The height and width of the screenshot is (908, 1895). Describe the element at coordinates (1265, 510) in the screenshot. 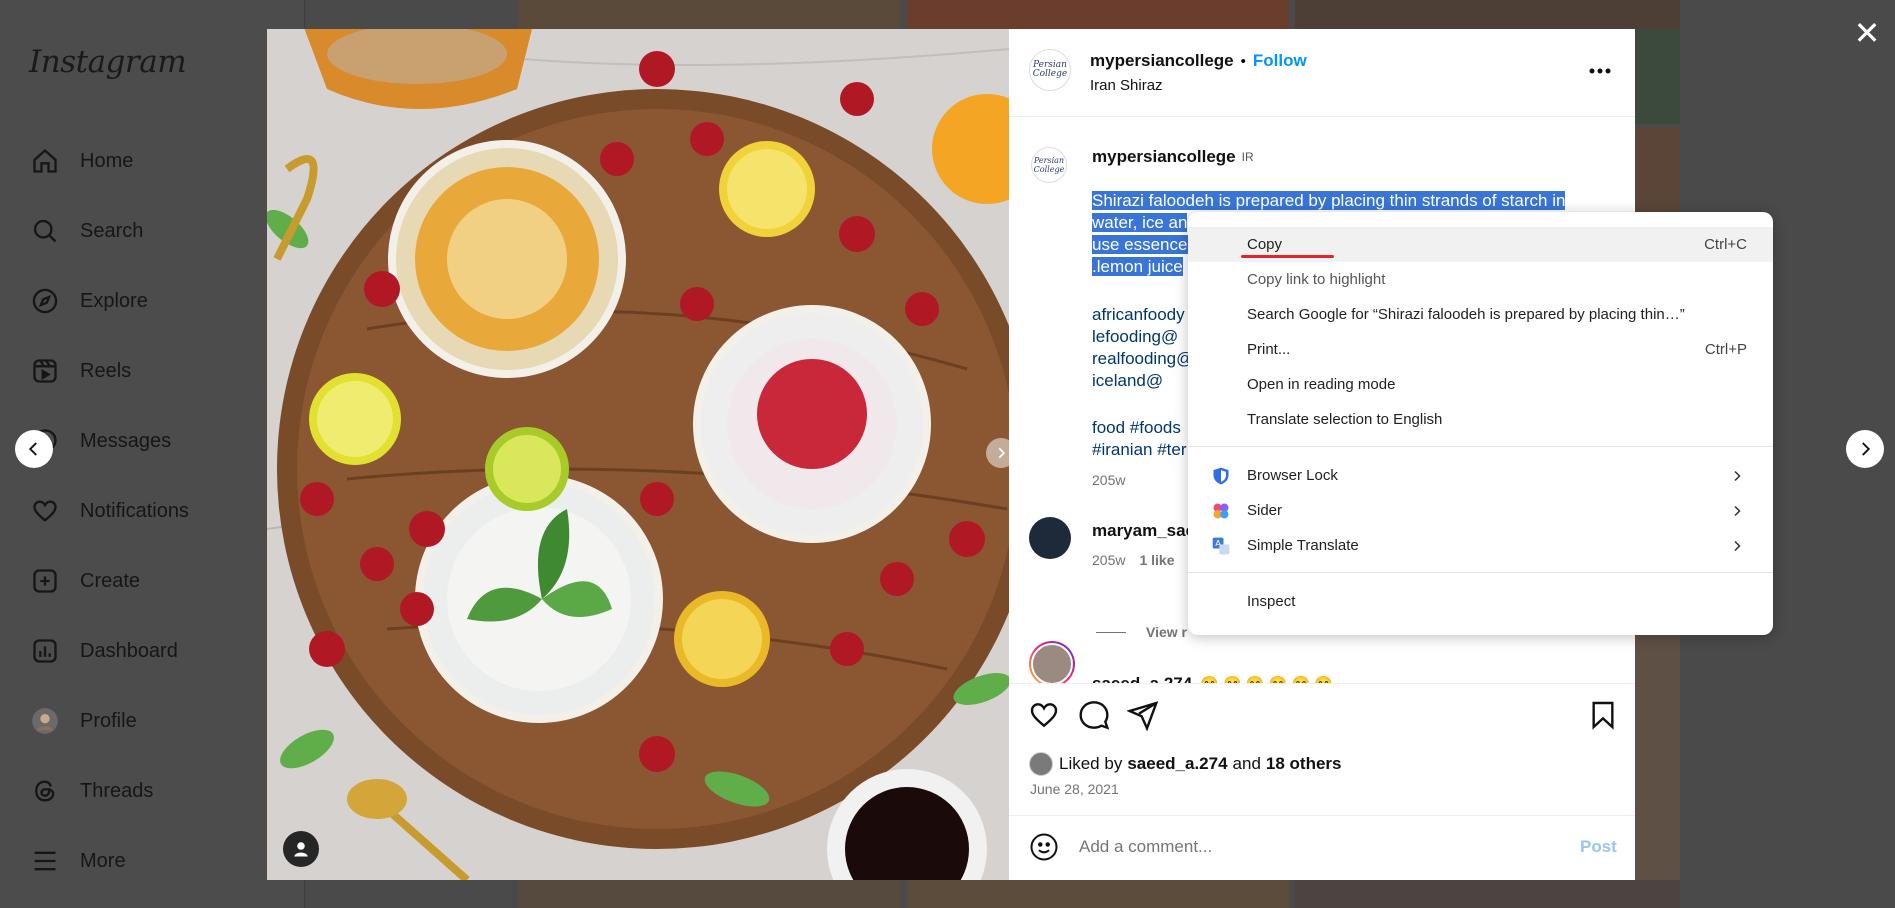

I see `menu-item-label: Sider` at that location.